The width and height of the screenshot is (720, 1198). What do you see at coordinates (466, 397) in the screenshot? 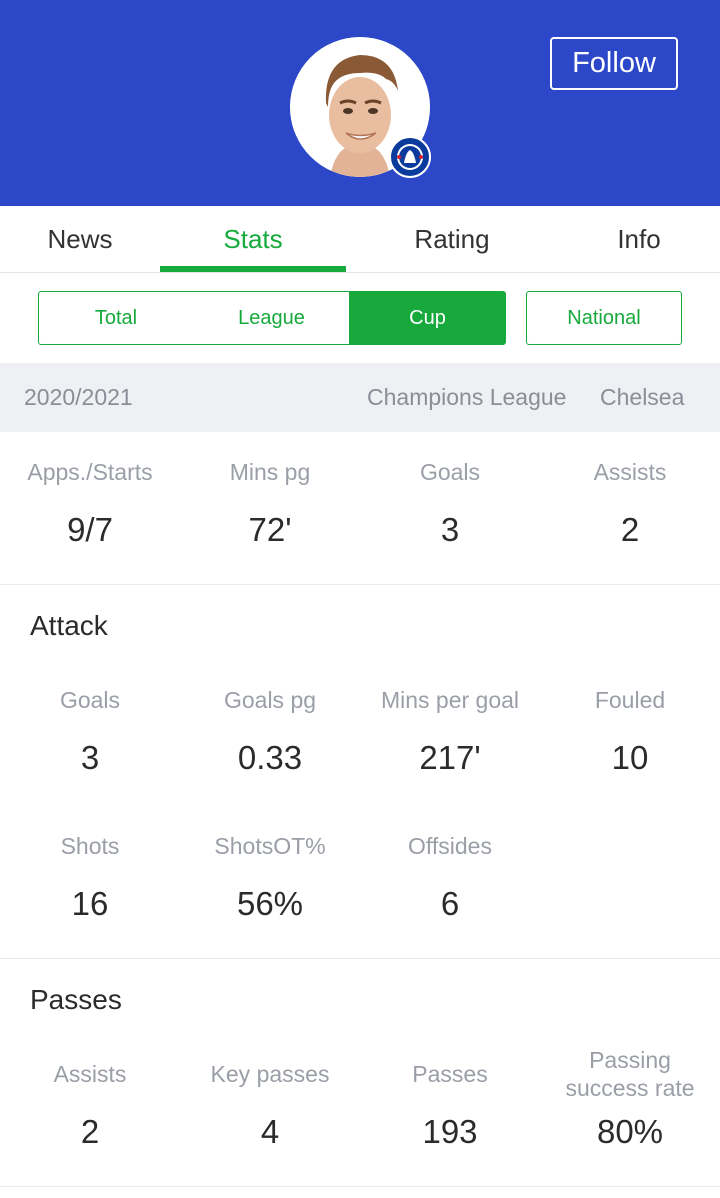
I see `season-competition: Champions League` at bounding box center [466, 397].